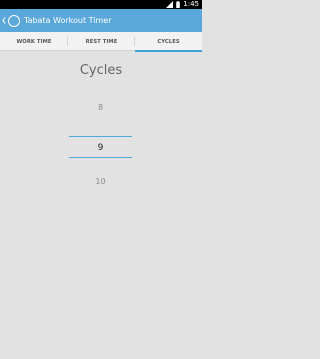  What do you see at coordinates (100, 136) in the screenshot?
I see `picker-divider-top` at bounding box center [100, 136].